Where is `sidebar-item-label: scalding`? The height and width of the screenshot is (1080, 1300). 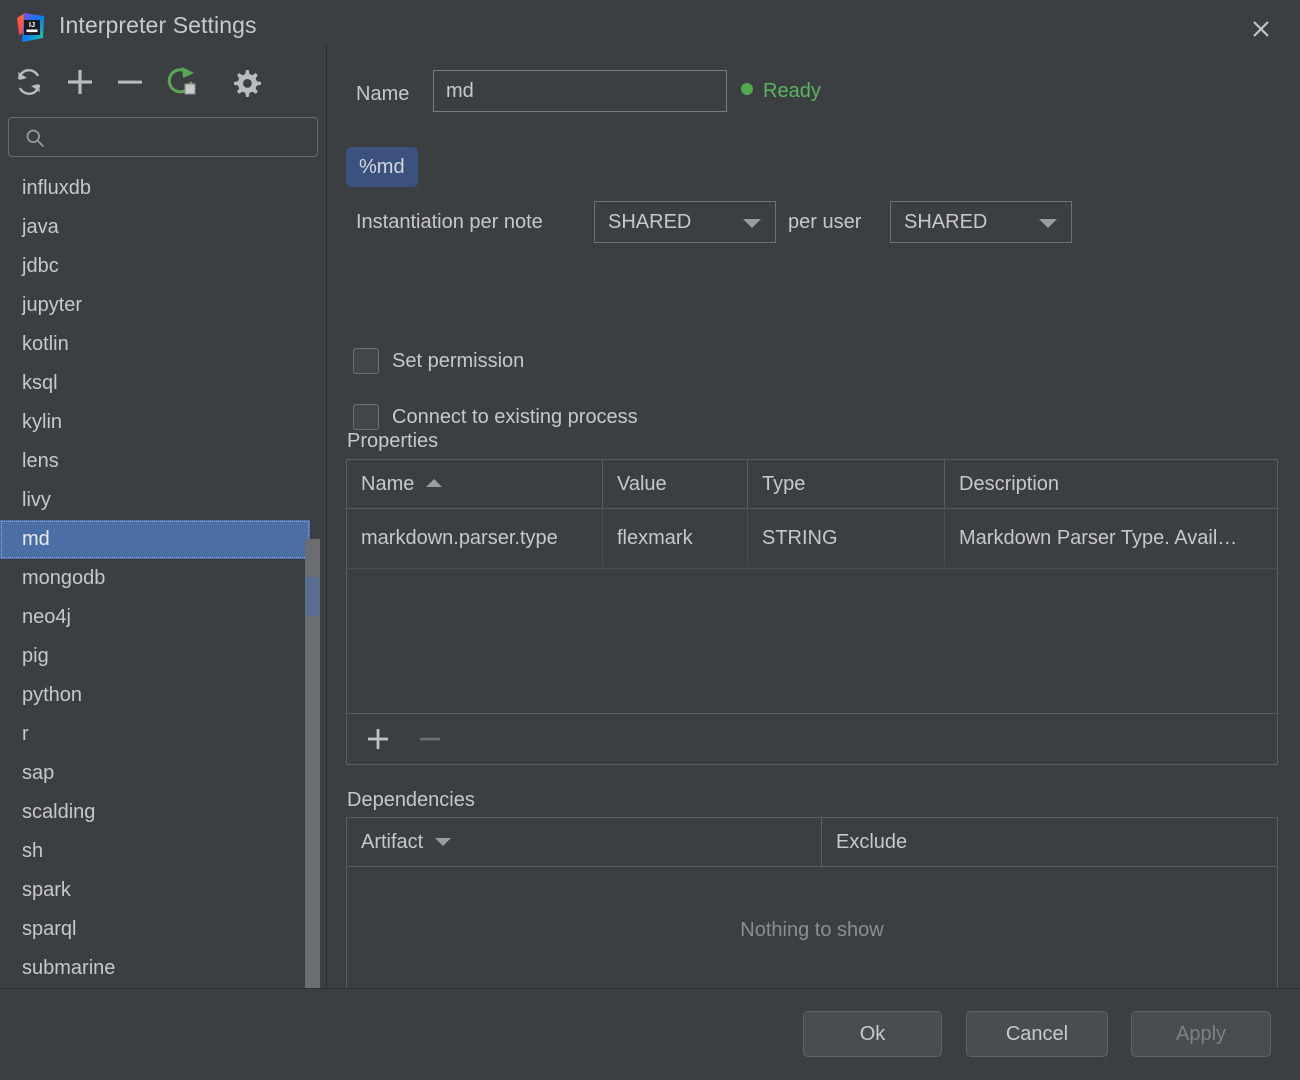 sidebar-item-label: scalding is located at coordinates (59, 812).